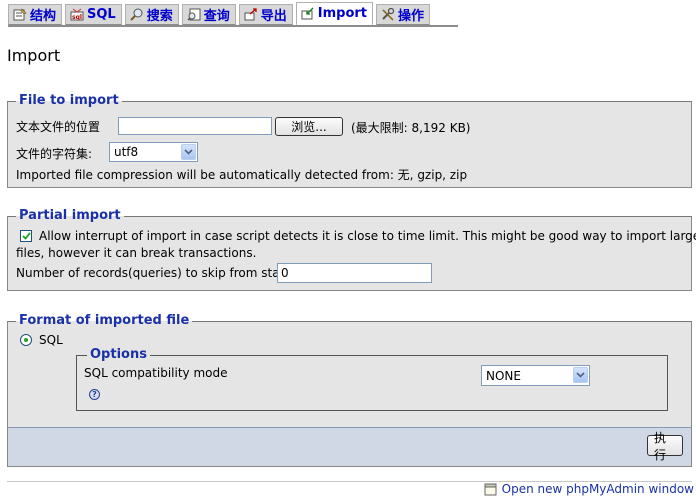 The image size is (696, 502). What do you see at coordinates (94, 394) in the screenshot?
I see `help-icon: ?` at bounding box center [94, 394].